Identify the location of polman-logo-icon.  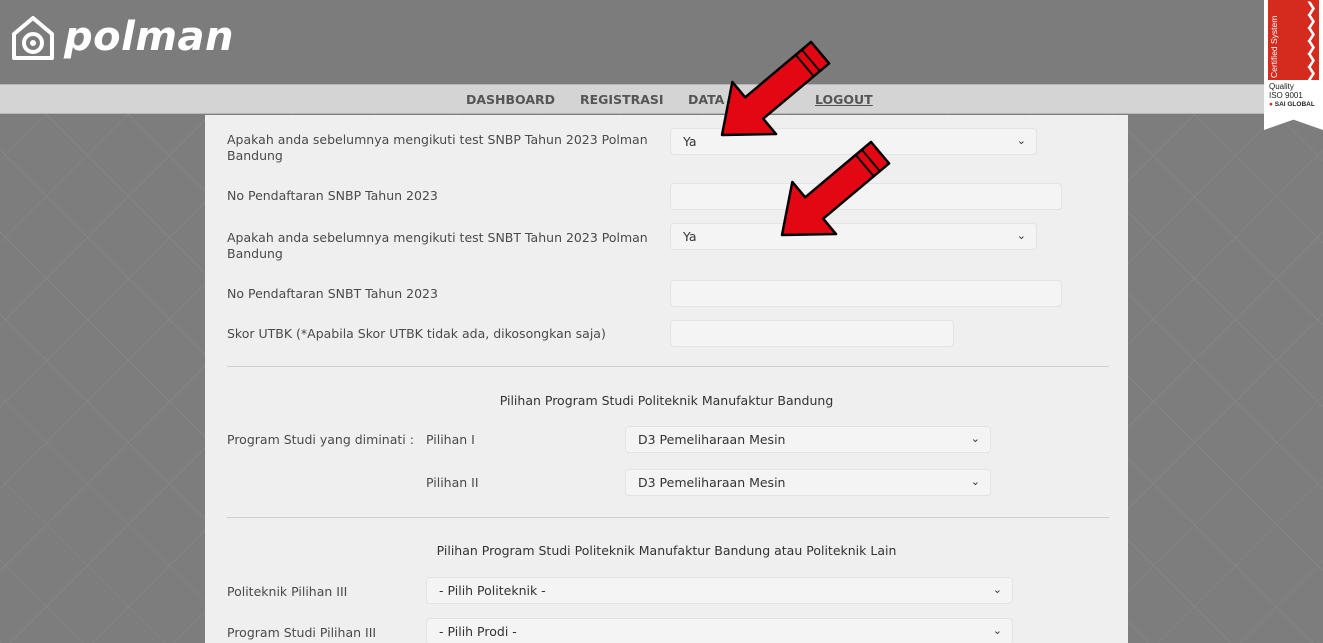
(33, 38).